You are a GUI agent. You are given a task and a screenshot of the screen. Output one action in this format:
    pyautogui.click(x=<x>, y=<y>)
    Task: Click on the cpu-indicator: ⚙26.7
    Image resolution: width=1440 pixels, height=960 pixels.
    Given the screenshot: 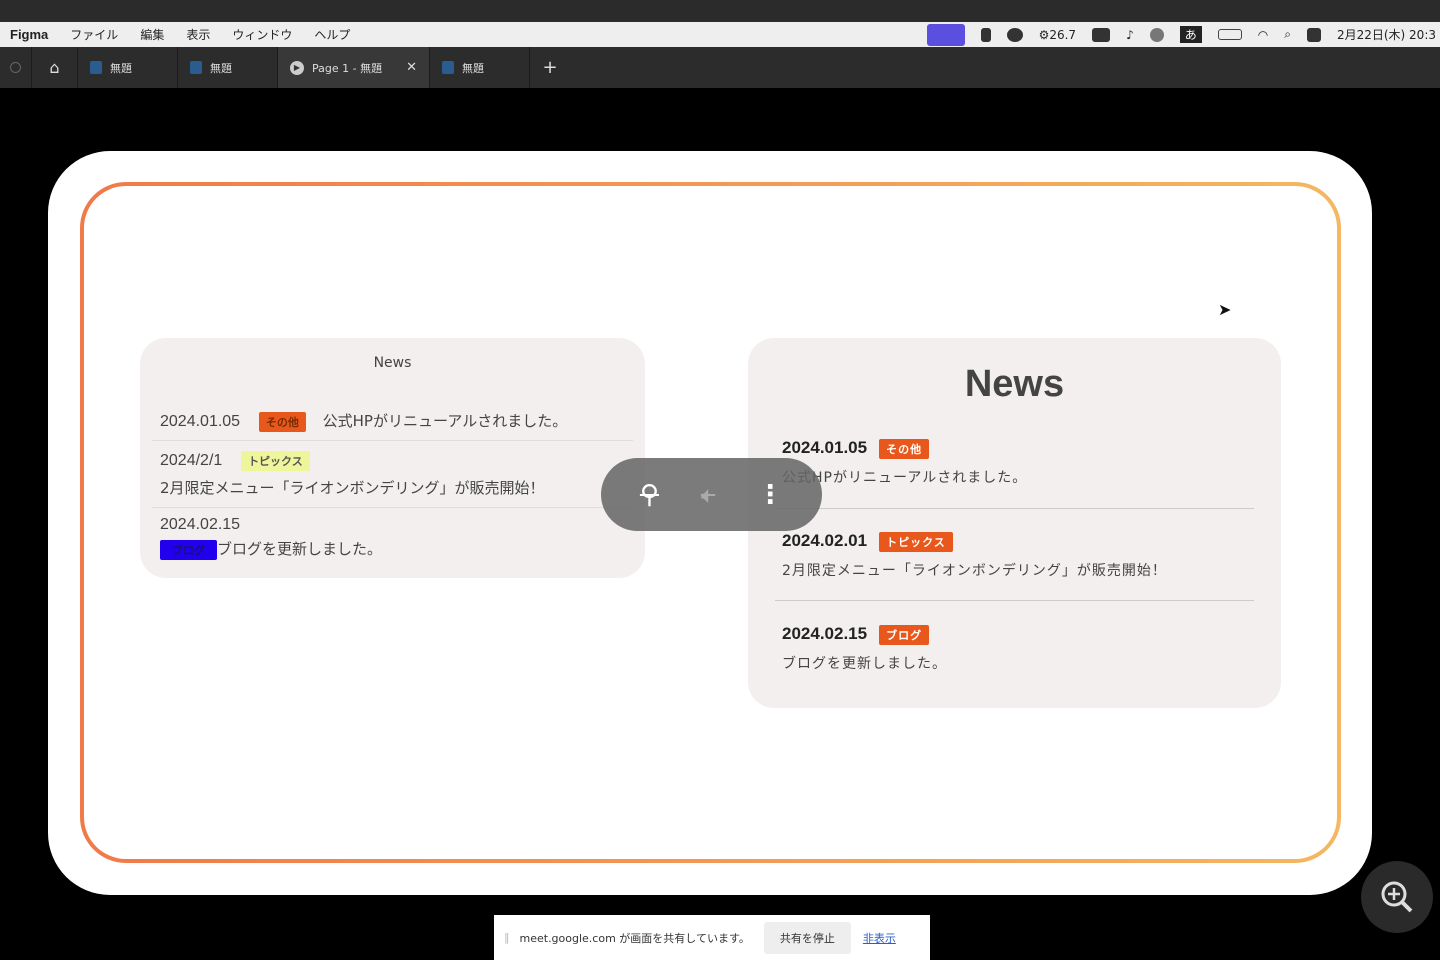 What is the action you would take?
    pyautogui.click(x=1057, y=35)
    